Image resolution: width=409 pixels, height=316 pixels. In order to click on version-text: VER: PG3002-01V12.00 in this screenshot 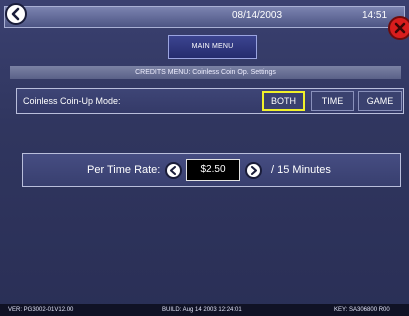, I will do `click(41, 310)`.